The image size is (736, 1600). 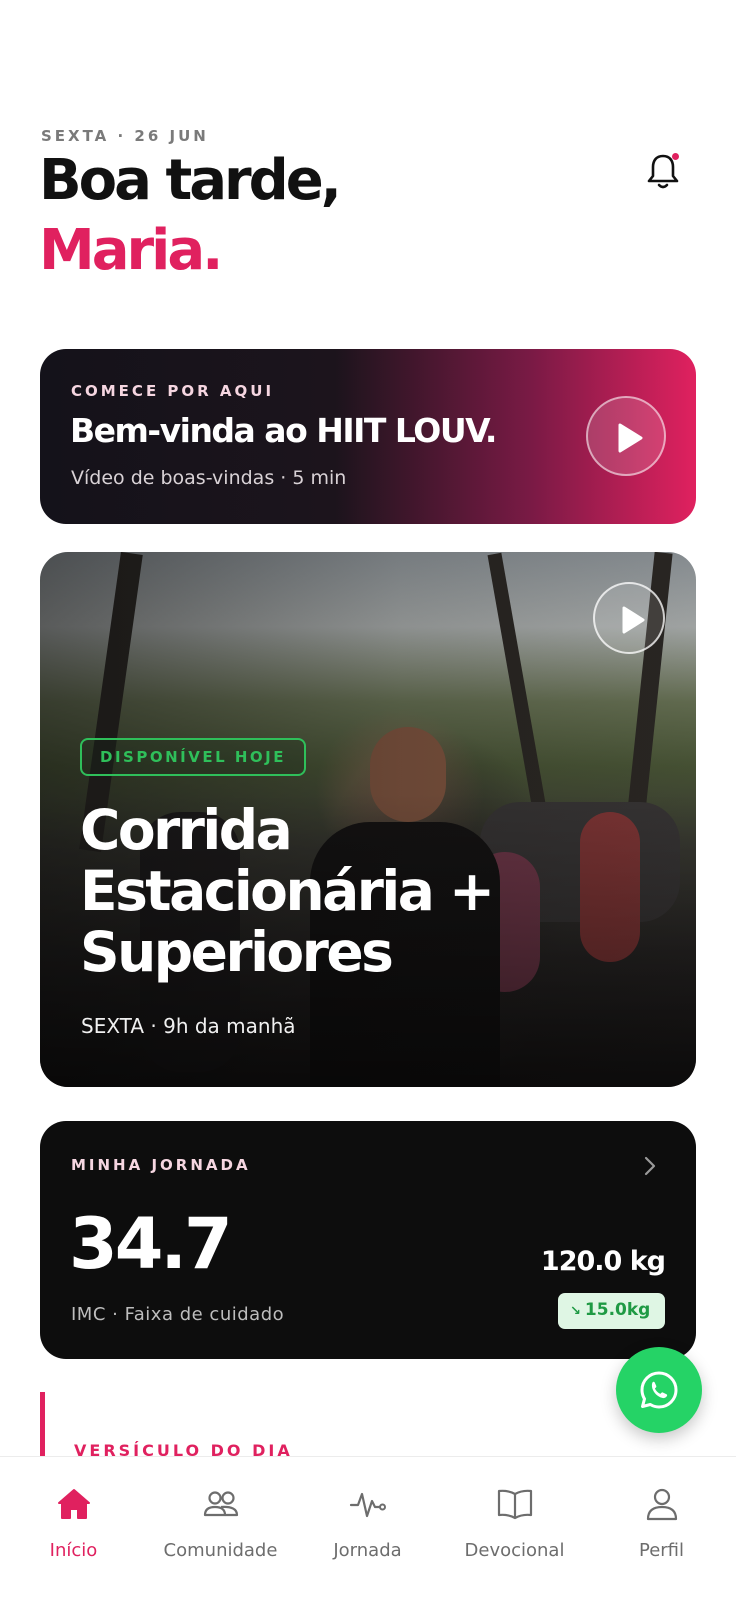 I want to click on bmi-label: IMC · Faixa de cuidado, so click(x=178, y=1314).